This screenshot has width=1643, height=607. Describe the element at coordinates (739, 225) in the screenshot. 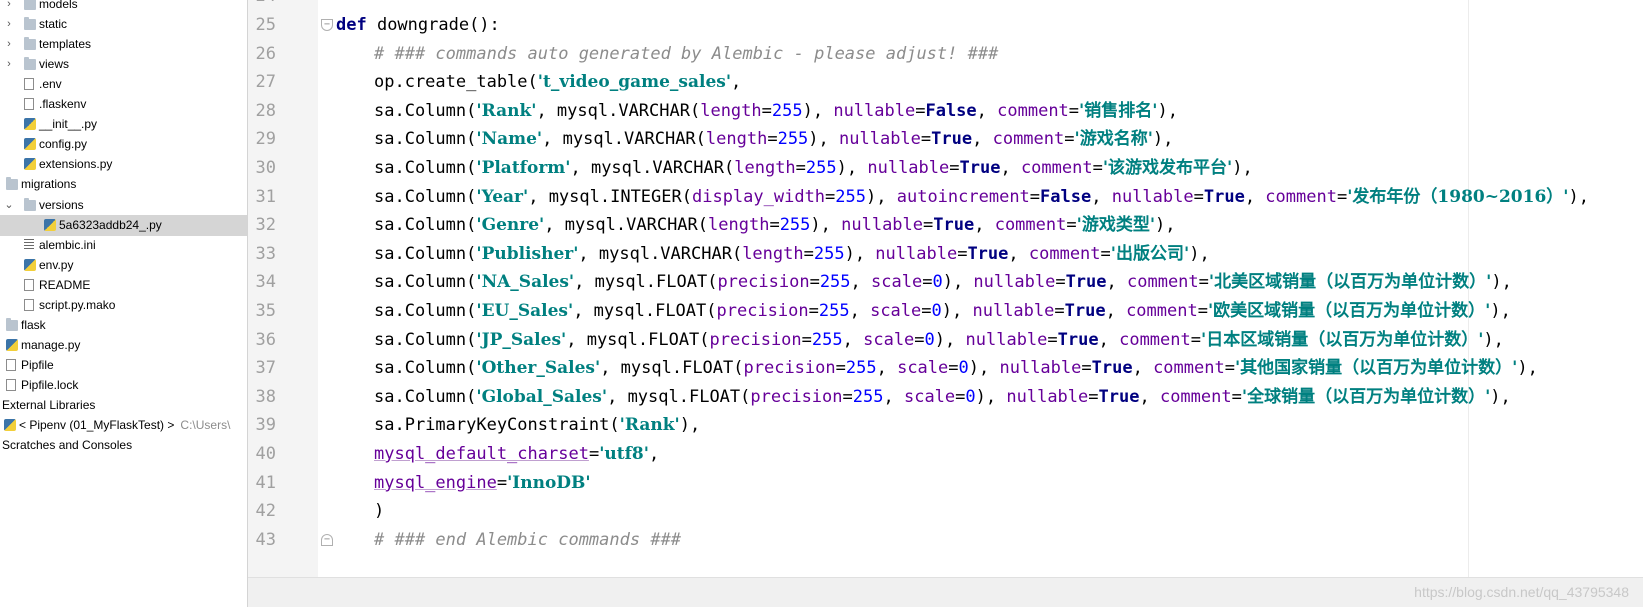

I see `code-token: length` at that location.